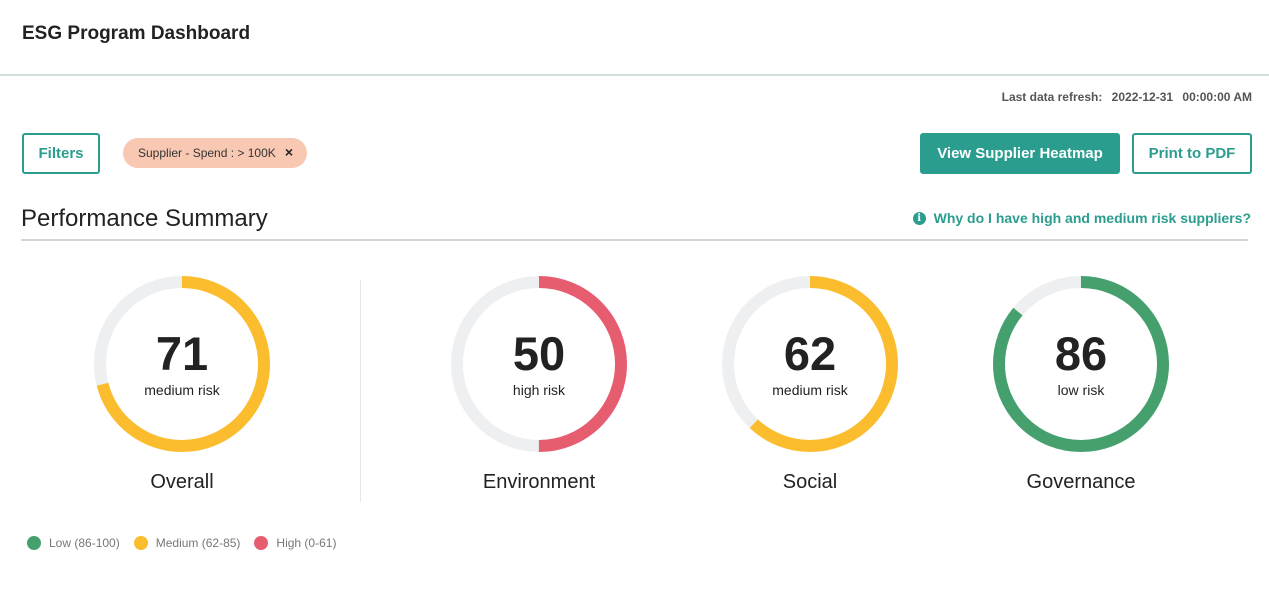 Image resolution: width=1269 pixels, height=600 pixels. What do you see at coordinates (810, 482) in the screenshot?
I see `gauge-title: Social` at bounding box center [810, 482].